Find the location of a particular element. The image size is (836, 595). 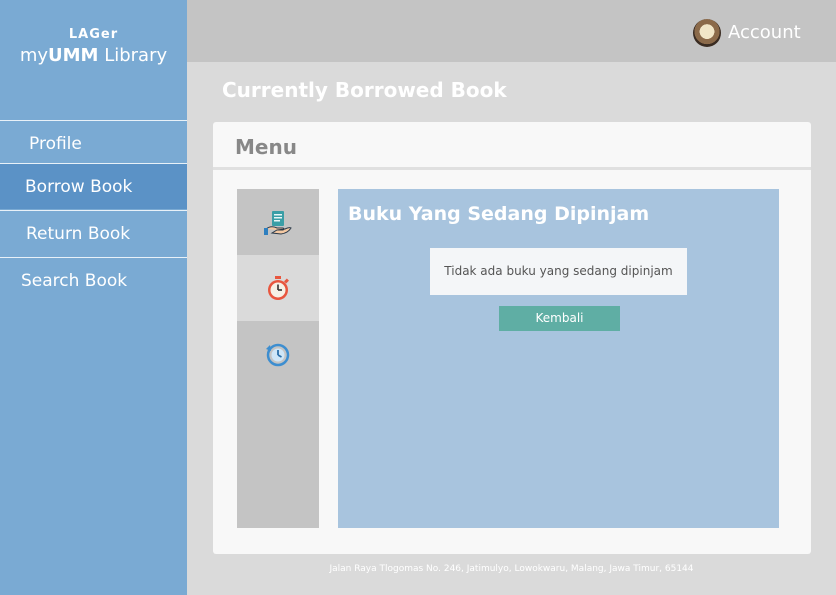

app-logo: LAGer myUMM Library is located at coordinates (93, 48).